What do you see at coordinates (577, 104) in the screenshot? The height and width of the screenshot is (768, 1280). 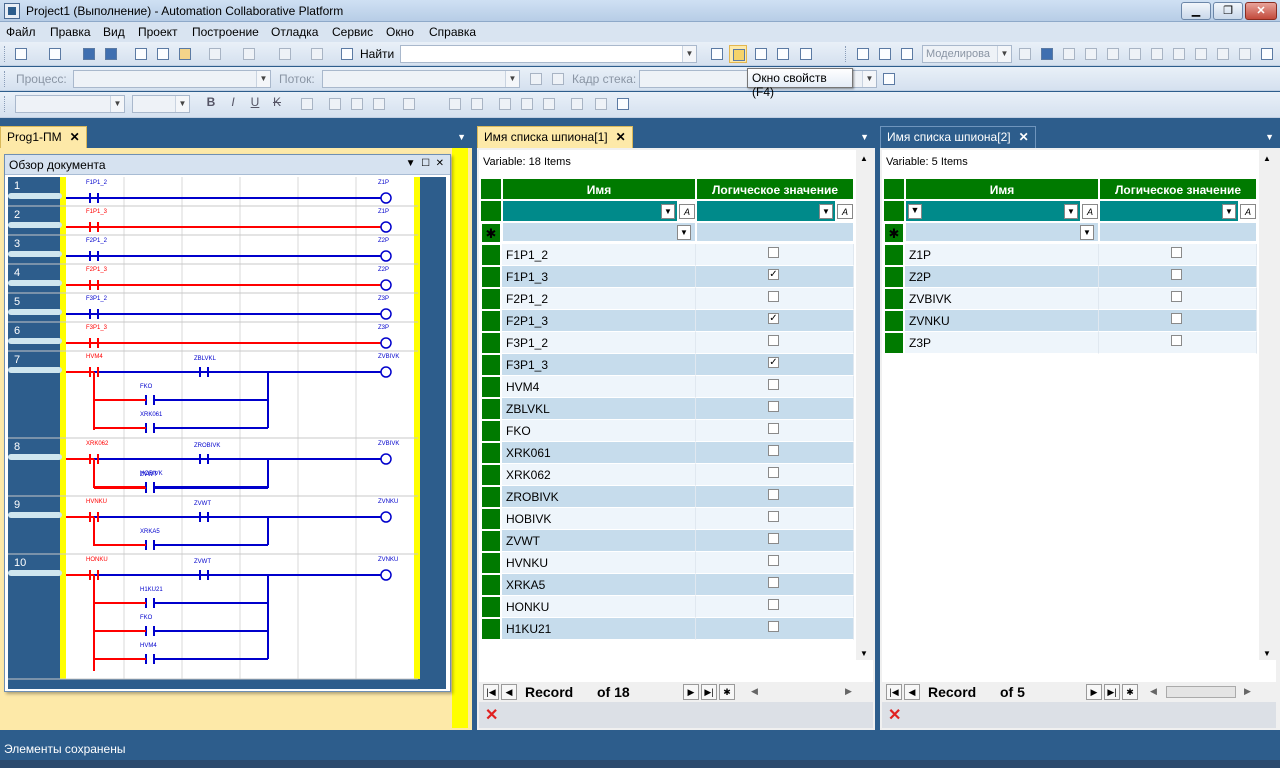 I see `connect-icon` at bounding box center [577, 104].